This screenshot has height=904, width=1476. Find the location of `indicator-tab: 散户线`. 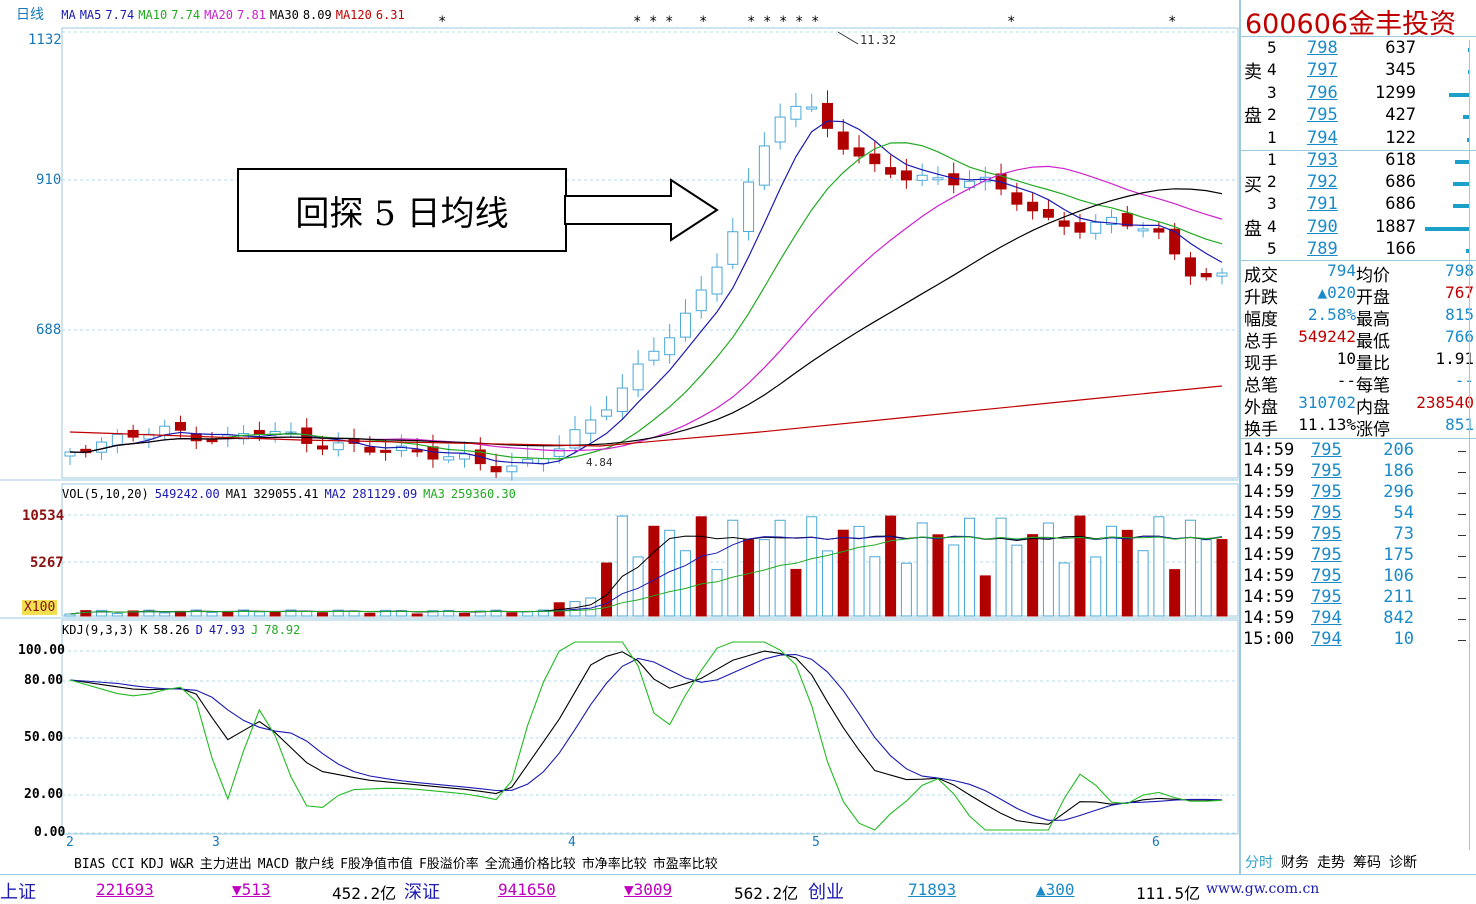

indicator-tab: 散户线 is located at coordinates (314, 862).